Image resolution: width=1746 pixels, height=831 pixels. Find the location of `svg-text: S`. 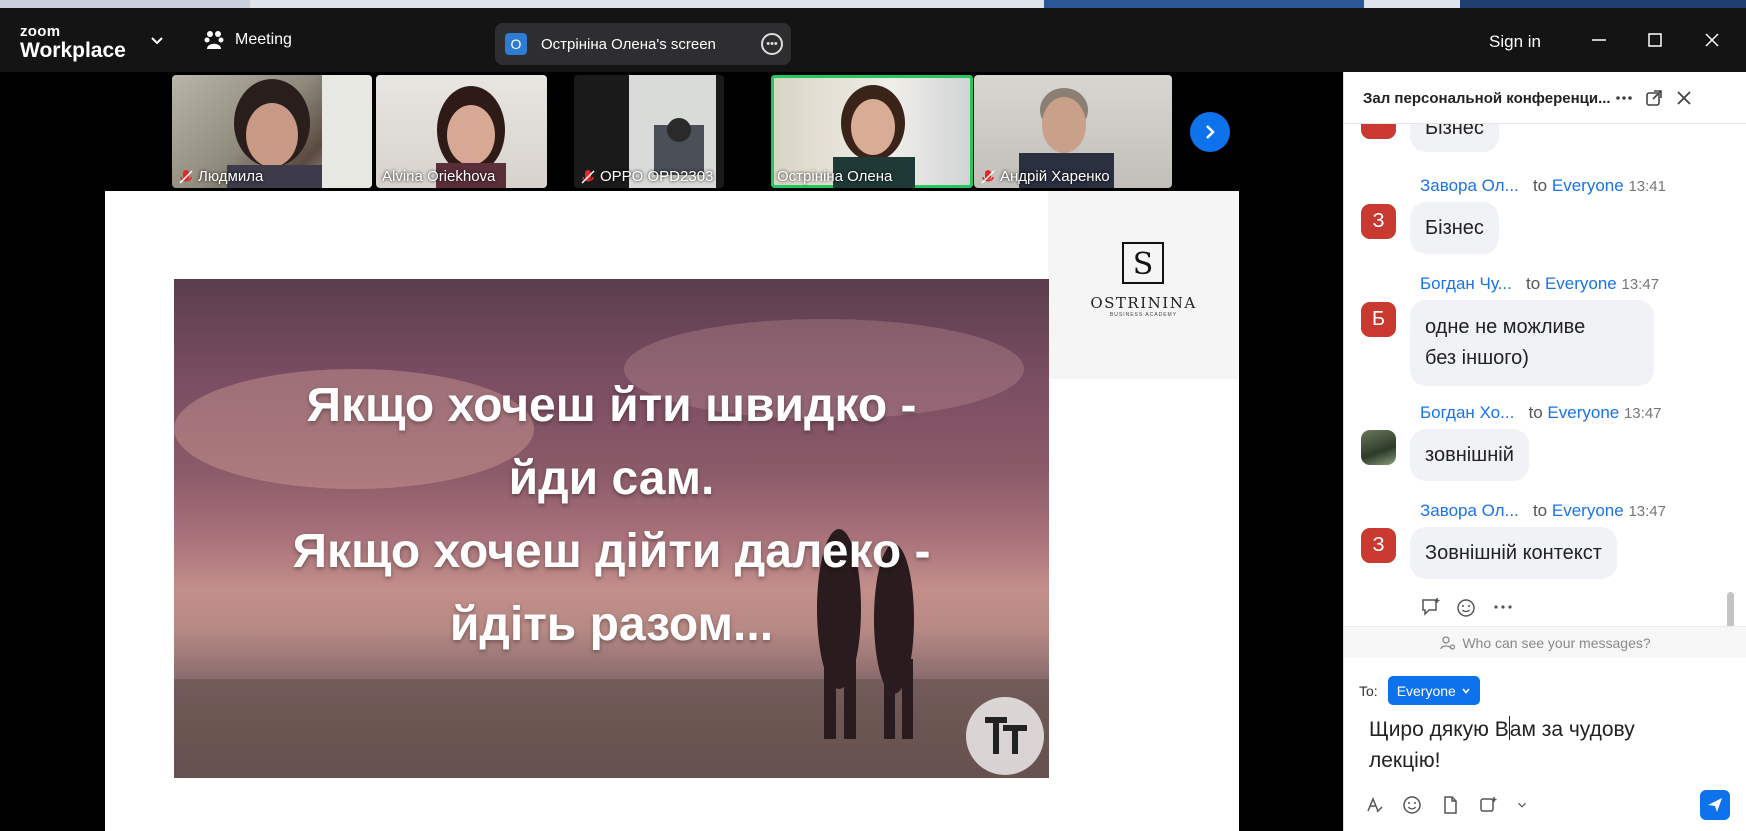

svg-text: S is located at coordinates (1143, 264).